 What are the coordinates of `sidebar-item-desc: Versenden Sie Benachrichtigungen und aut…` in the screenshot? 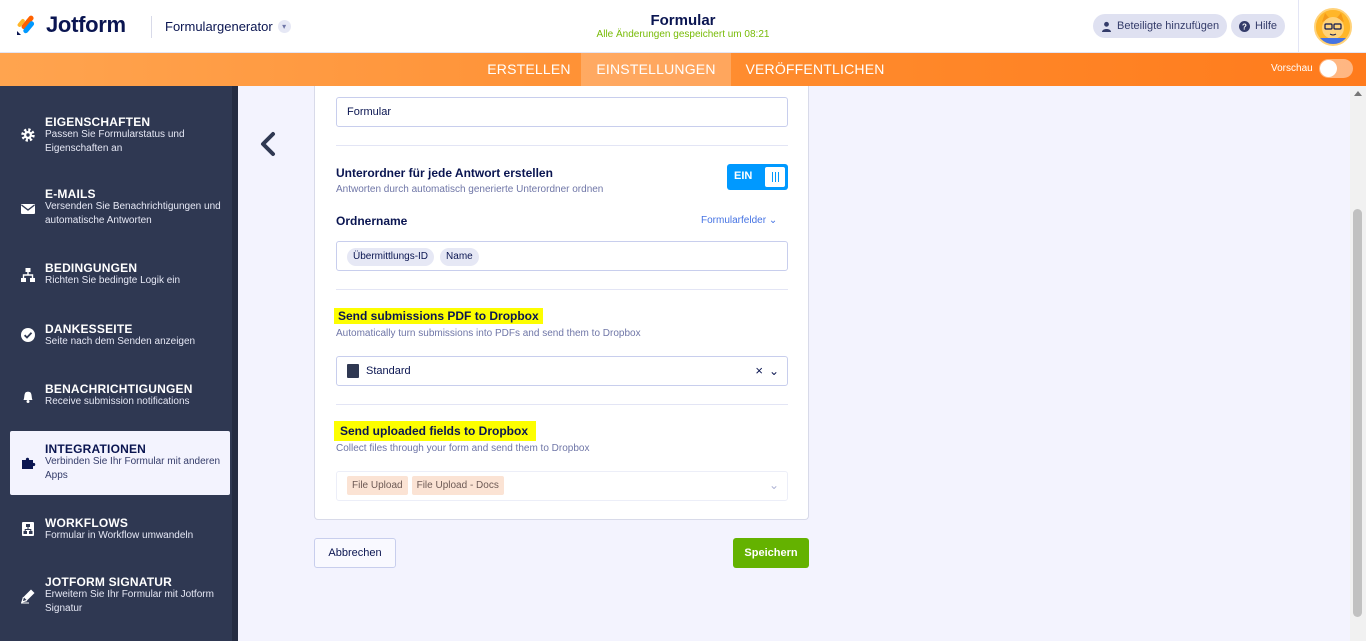 It's located at (133, 213).